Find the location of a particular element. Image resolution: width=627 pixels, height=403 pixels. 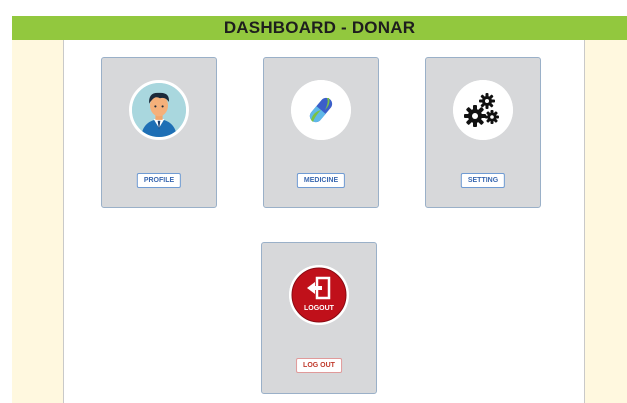

user-avatar-icon is located at coordinates (159, 110).